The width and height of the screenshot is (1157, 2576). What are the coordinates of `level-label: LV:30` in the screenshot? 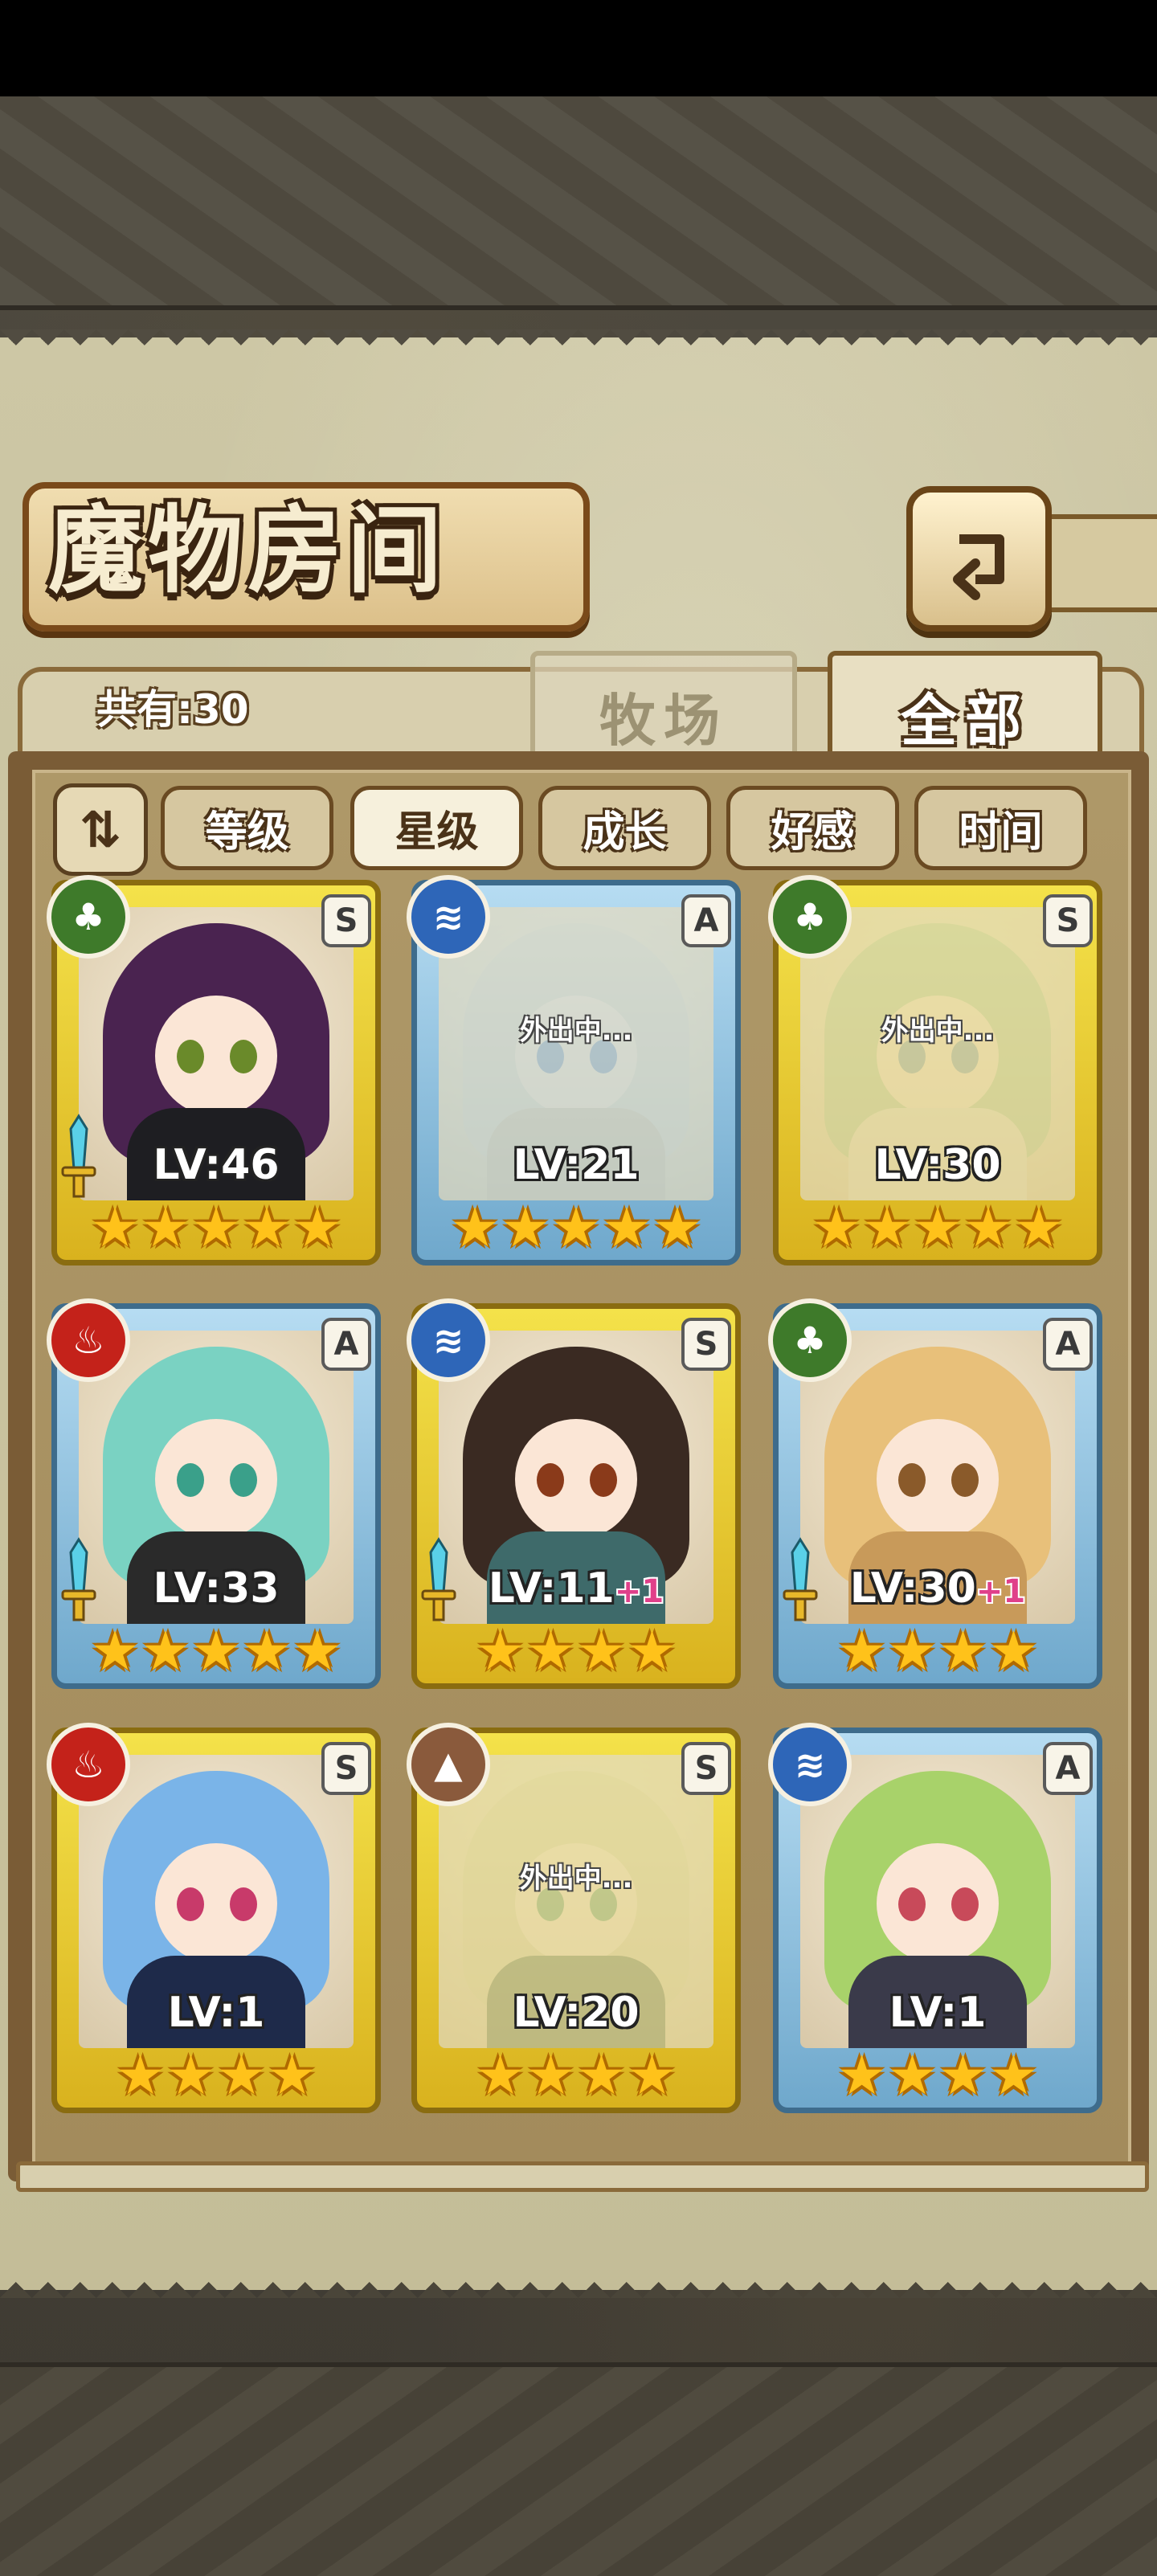 It's located at (938, 1165).